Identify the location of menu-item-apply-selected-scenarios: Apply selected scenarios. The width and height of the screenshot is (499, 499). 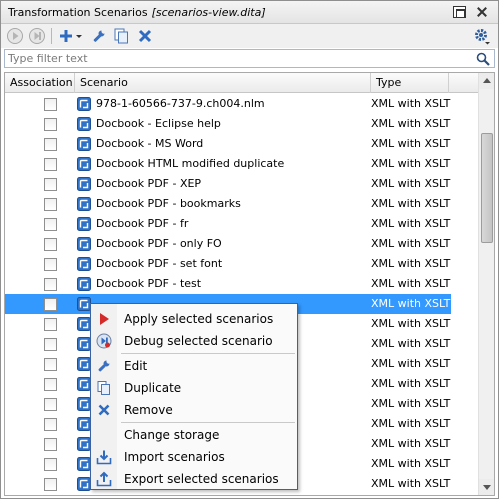
(194, 319).